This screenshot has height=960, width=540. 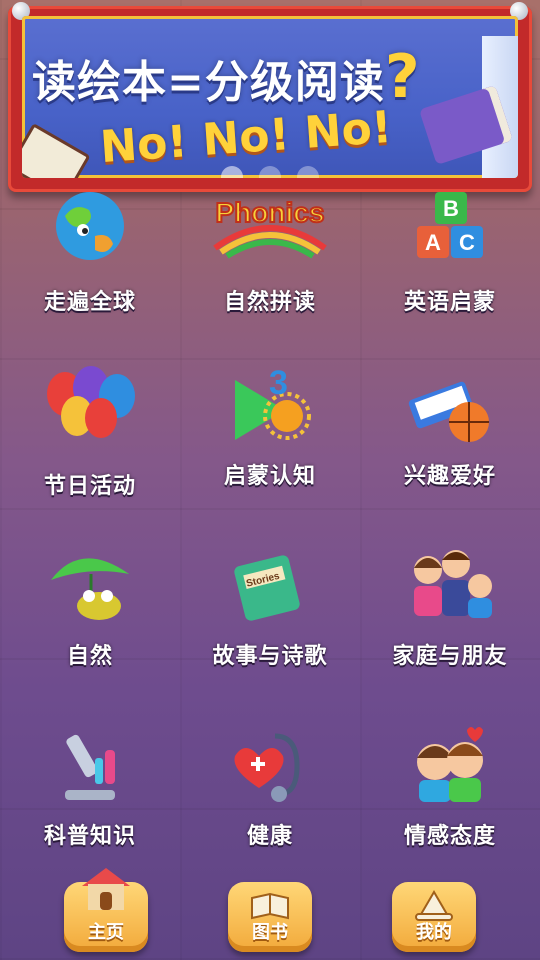 I want to click on category-hobbies: 兴趣爱好, so click(x=450, y=425).